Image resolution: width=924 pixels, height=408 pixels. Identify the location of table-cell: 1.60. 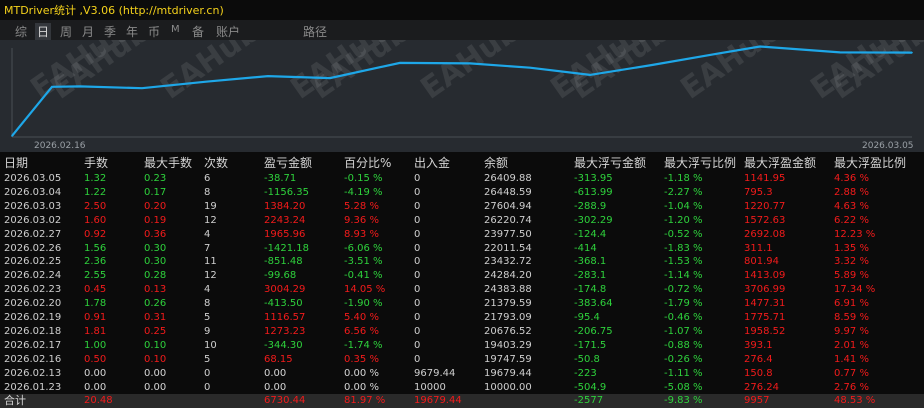
(95, 220).